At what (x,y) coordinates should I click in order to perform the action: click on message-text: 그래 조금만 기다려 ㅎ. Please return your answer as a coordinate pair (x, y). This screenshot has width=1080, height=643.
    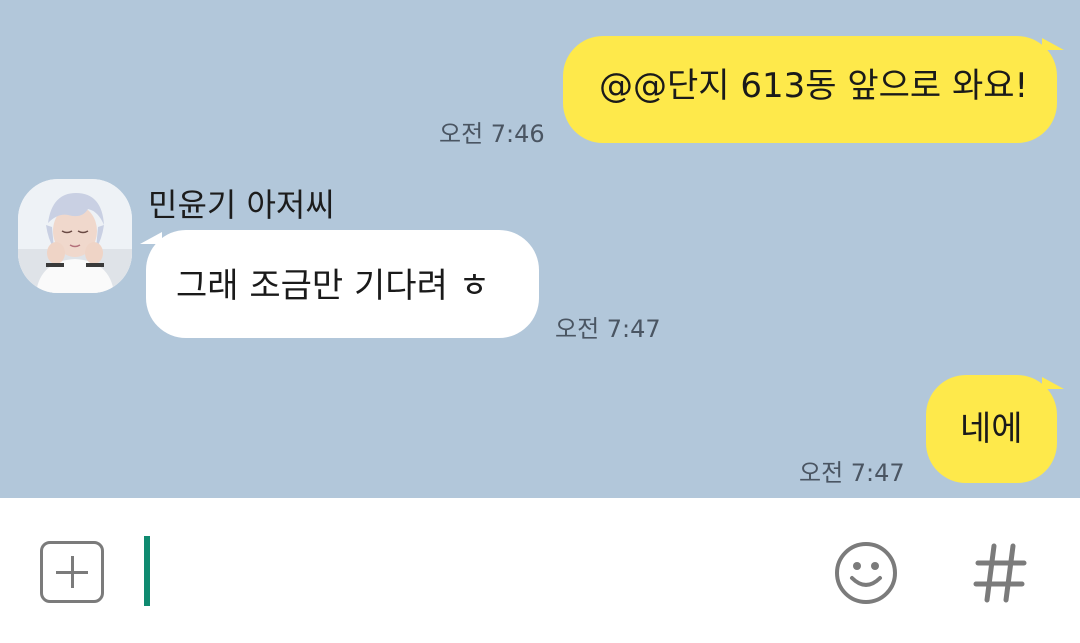
    Looking at the image, I should click on (333, 286).